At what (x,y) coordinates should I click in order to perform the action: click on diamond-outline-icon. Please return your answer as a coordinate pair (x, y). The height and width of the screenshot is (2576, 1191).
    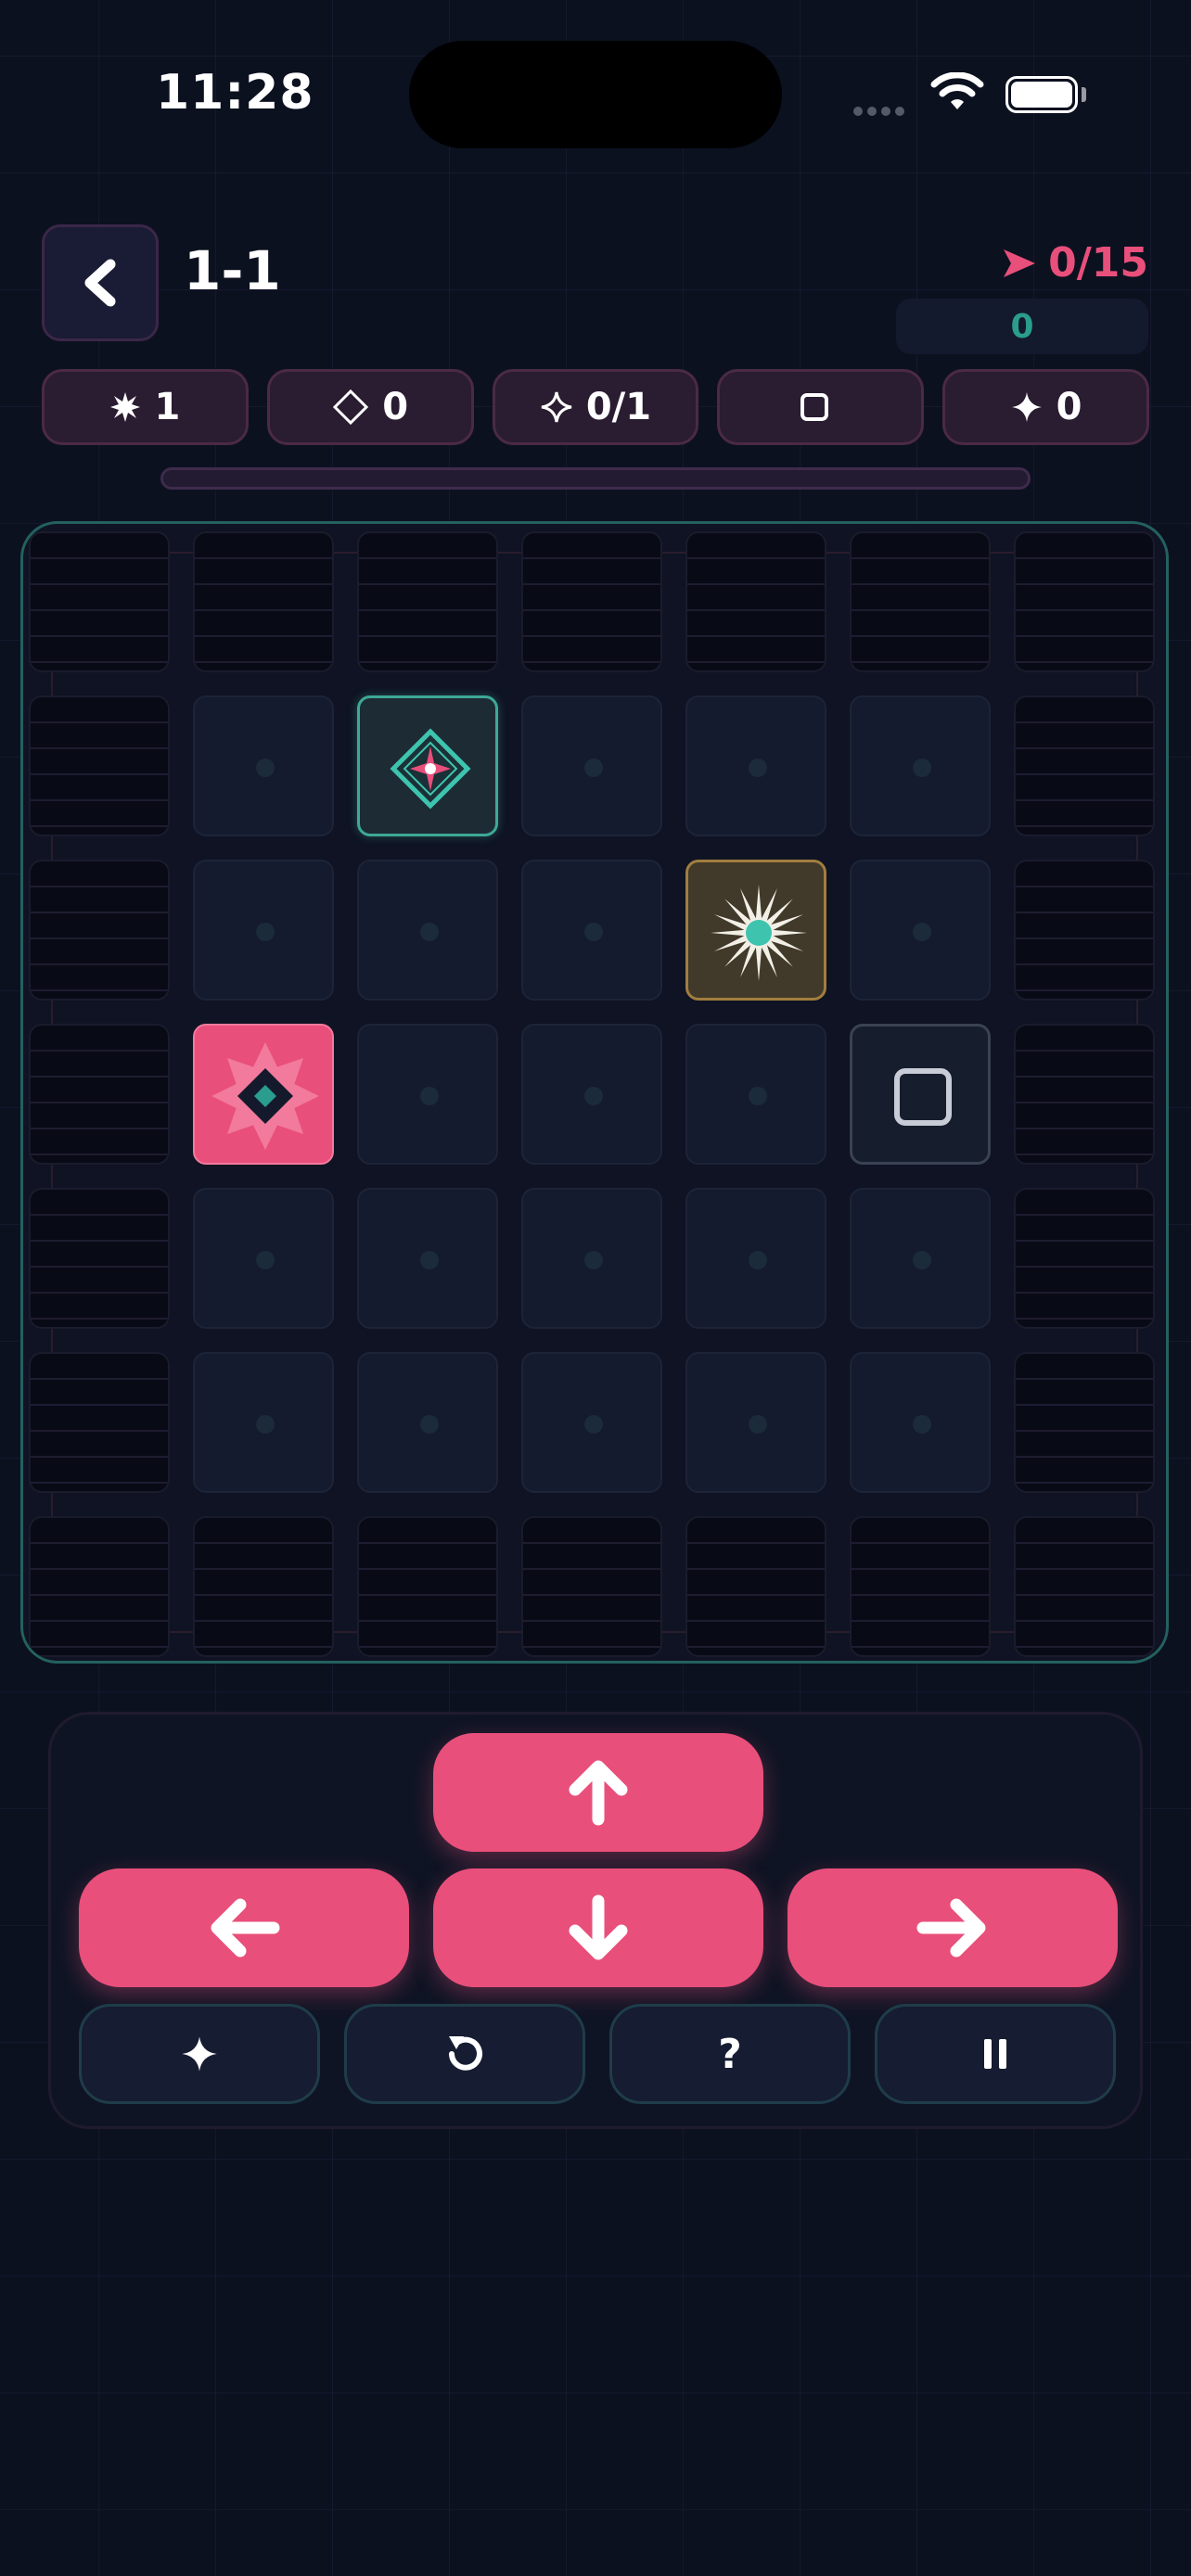
    Looking at the image, I should click on (351, 408).